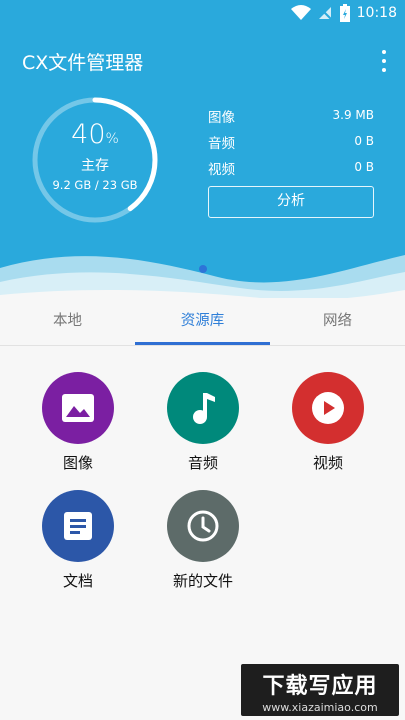 This screenshot has height=720, width=405. I want to click on library-item-label: 文档, so click(77, 581).